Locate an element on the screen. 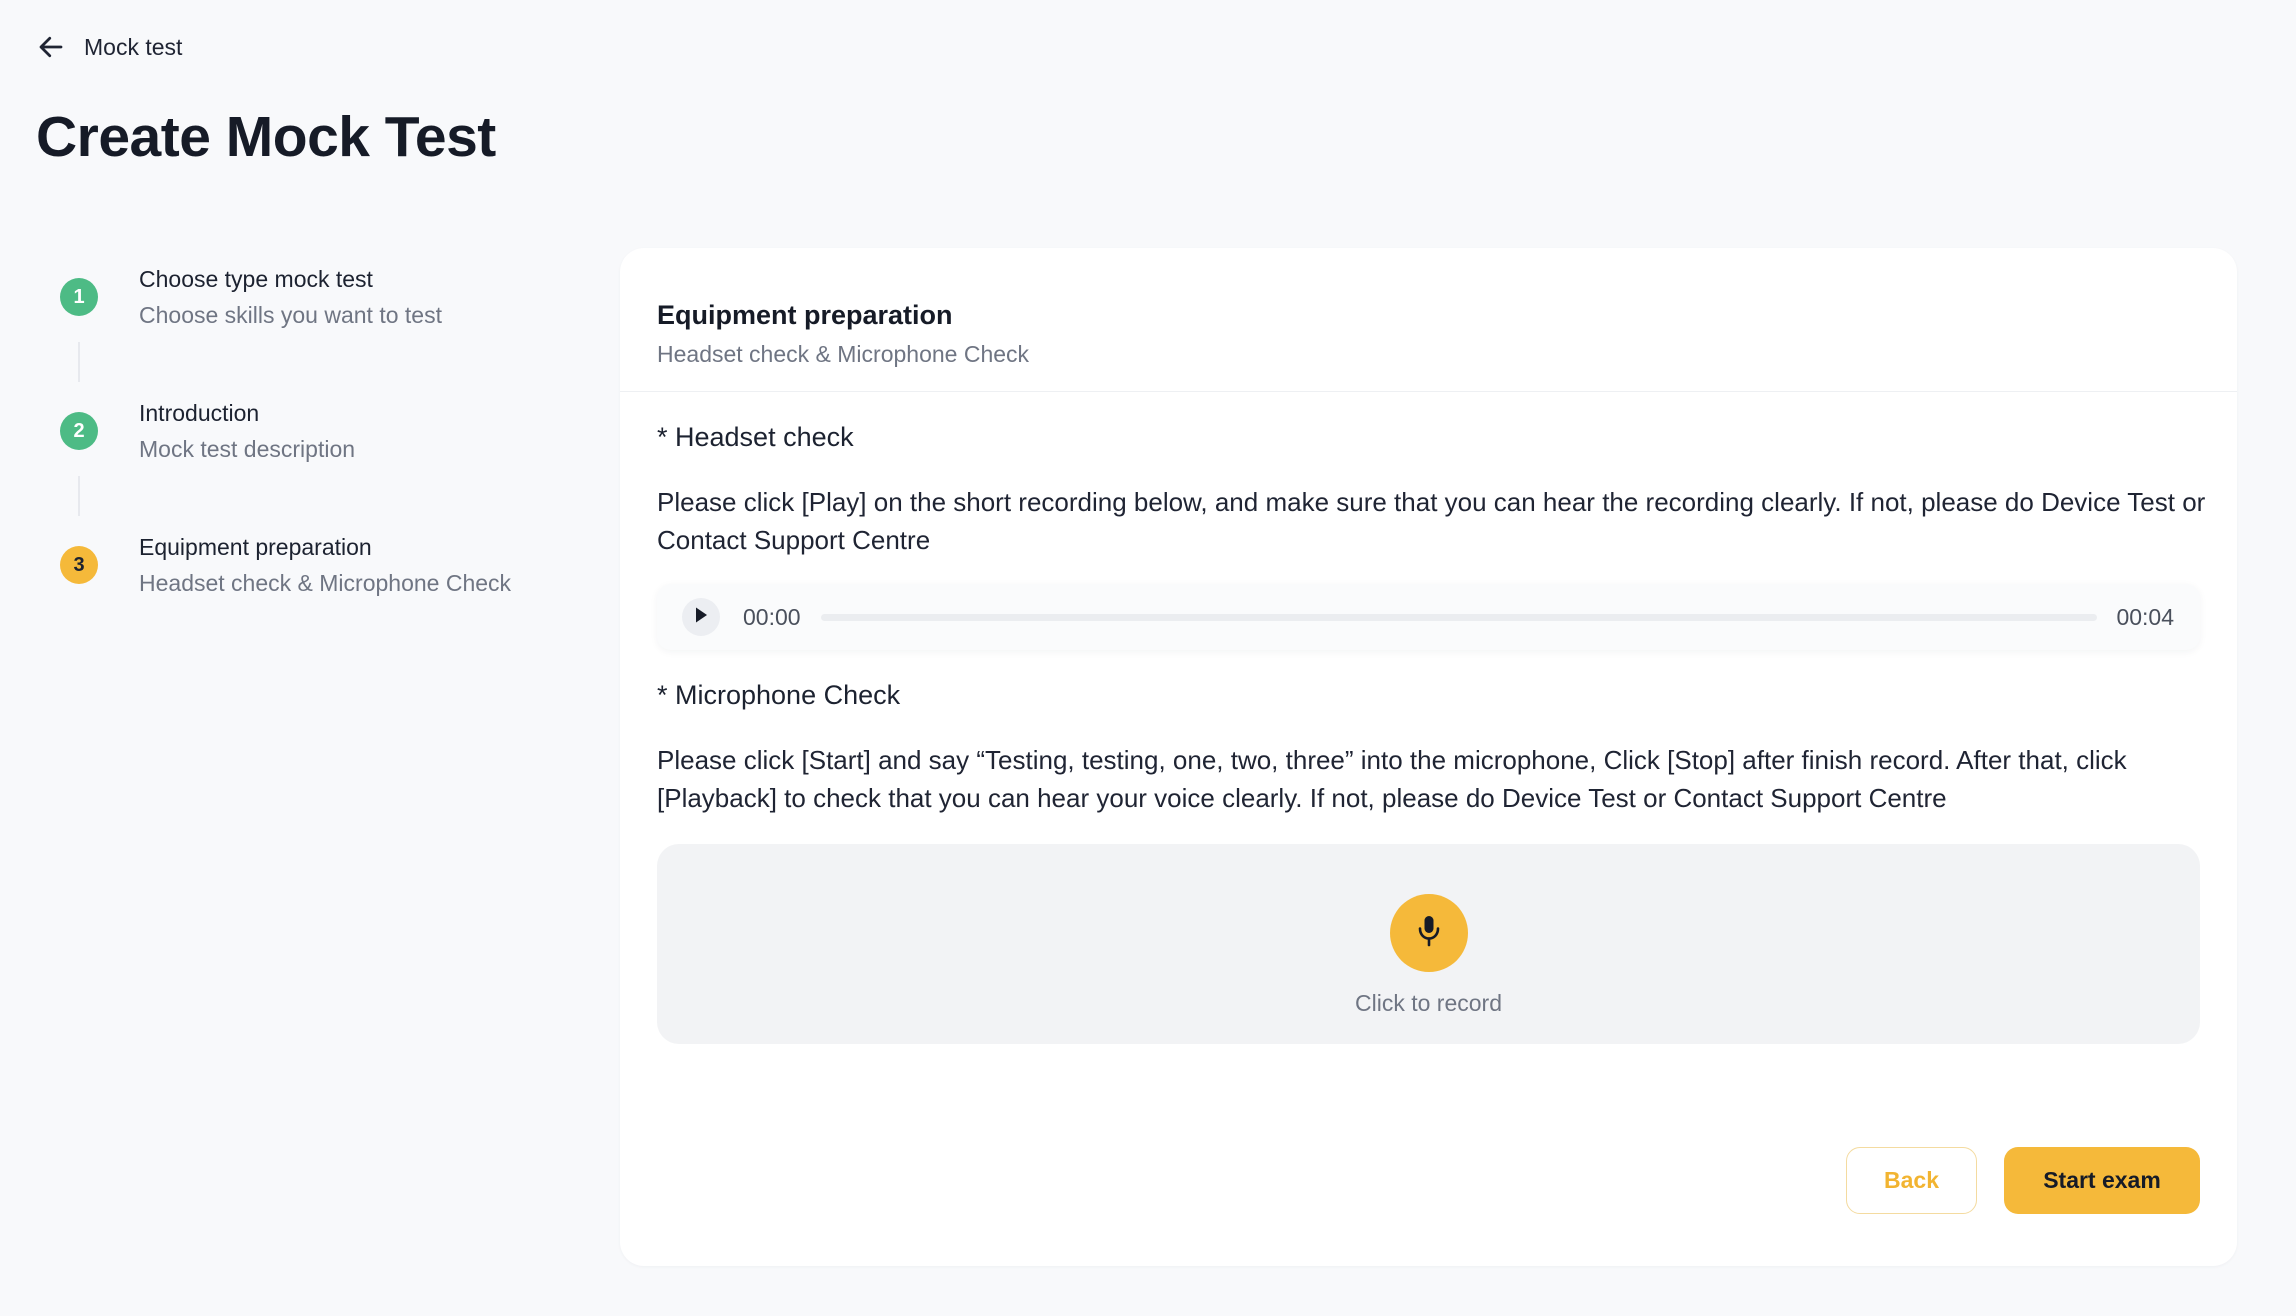  audio-duration: 00:04 is located at coordinates (2145, 617).